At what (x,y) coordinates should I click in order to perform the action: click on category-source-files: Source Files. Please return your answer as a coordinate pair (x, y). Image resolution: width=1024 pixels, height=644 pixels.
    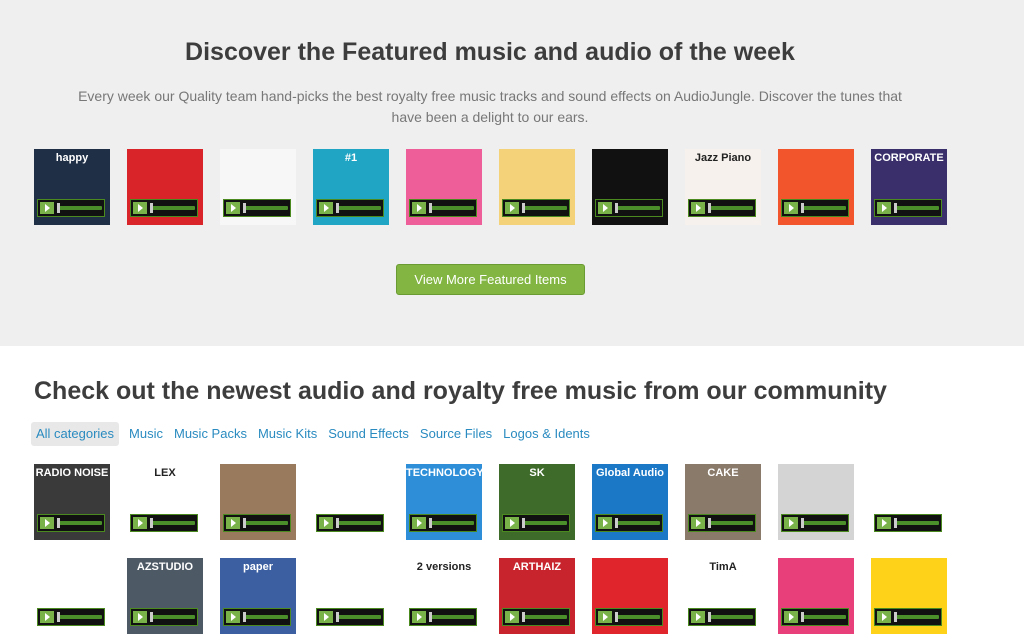
    Looking at the image, I should click on (456, 434).